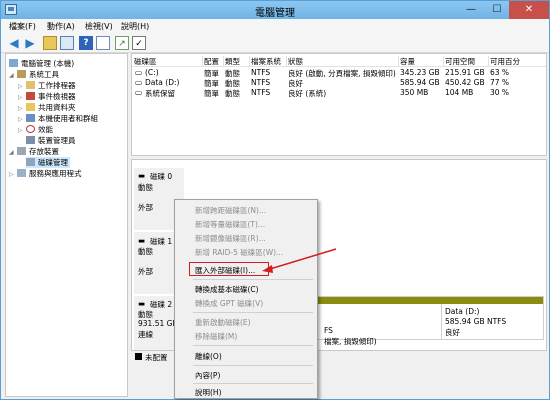 This screenshot has height=400, width=550. Describe the element at coordinates (30, 140) in the screenshot. I see `device-manager-icon` at that location.